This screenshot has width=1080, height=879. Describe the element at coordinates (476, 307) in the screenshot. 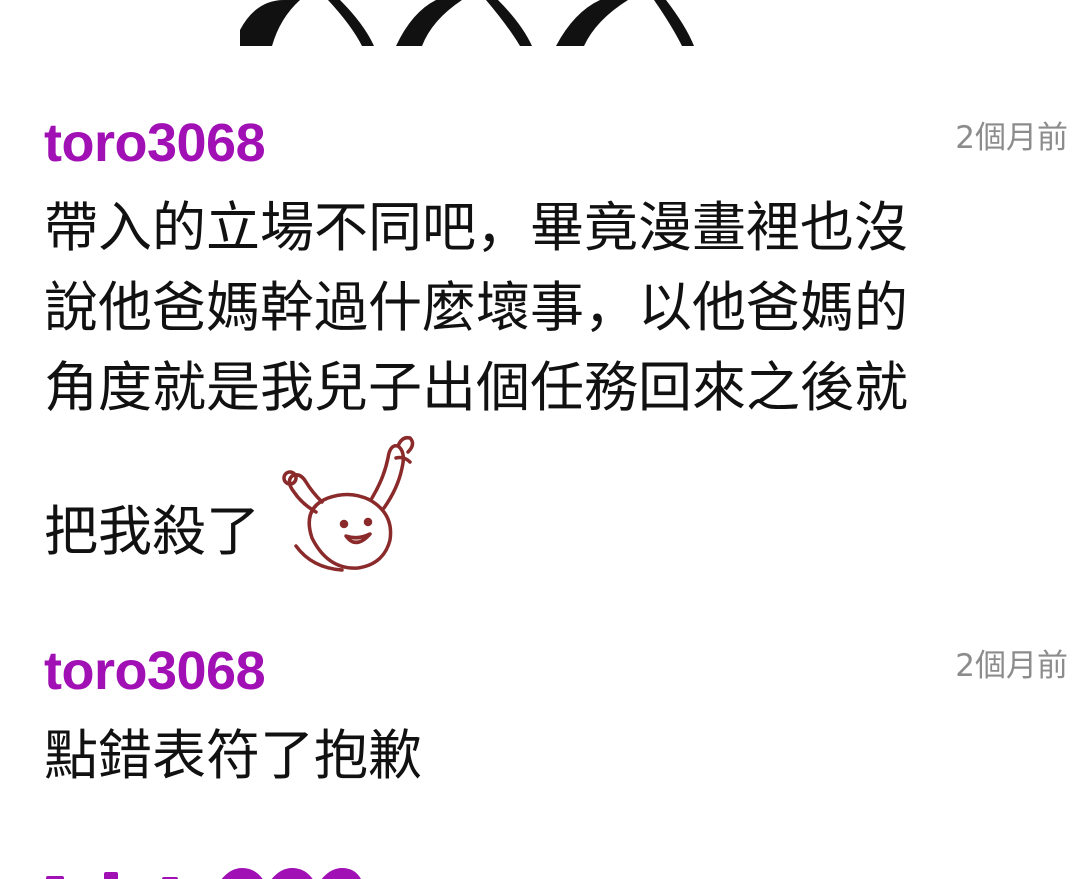

I see `comment-line: 說他爸媽幹過什麼壞事，以他爸媽的` at that location.